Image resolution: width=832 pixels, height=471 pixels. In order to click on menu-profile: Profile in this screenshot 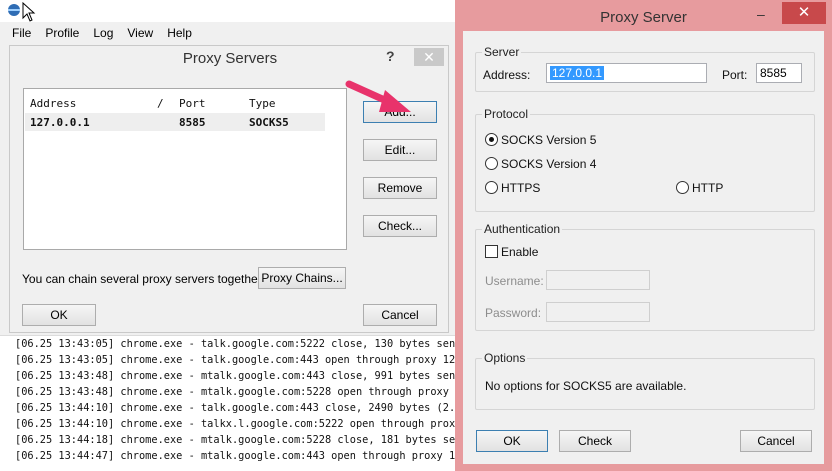, I will do `click(62, 33)`.